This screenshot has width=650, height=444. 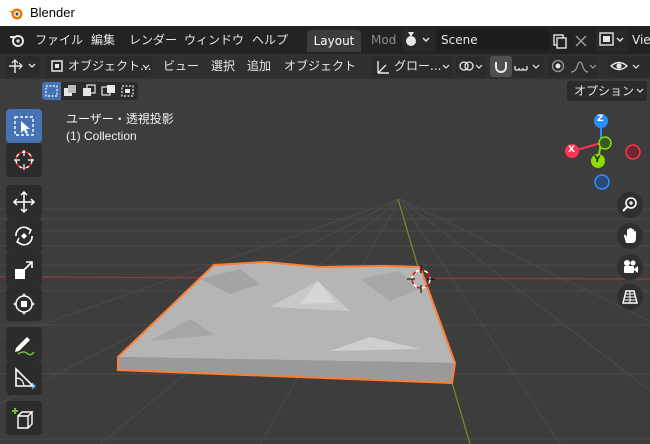 I want to click on select-box-icon, so click(x=24, y=126).